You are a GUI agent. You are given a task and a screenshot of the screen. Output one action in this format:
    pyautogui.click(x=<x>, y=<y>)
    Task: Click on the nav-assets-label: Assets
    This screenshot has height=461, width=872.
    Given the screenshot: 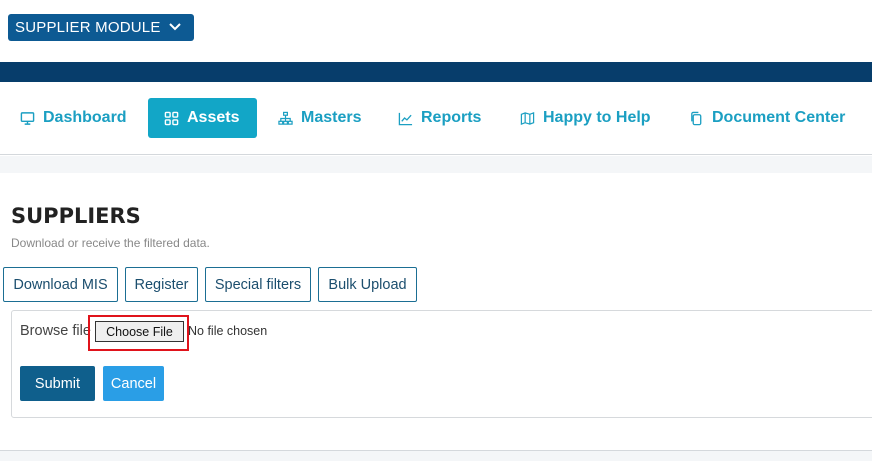 What is the action you would take?
    pyautogui.click(x=213, y=117)
    